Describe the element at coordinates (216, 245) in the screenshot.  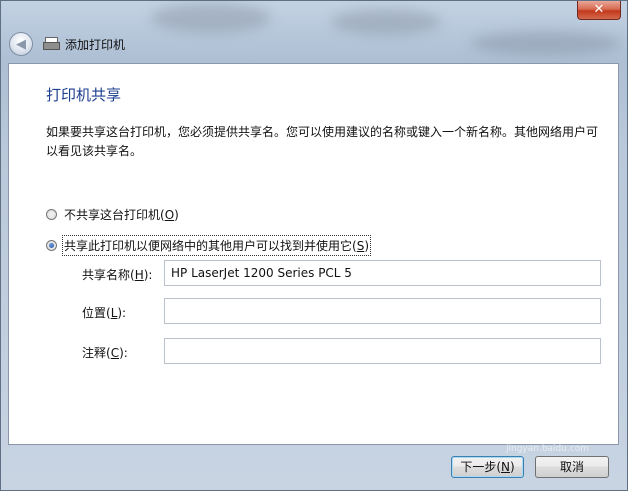
I see `radio-share-label: 共享此打印机以便网络中的其他用户可以找到并使用它(S)` at that location.